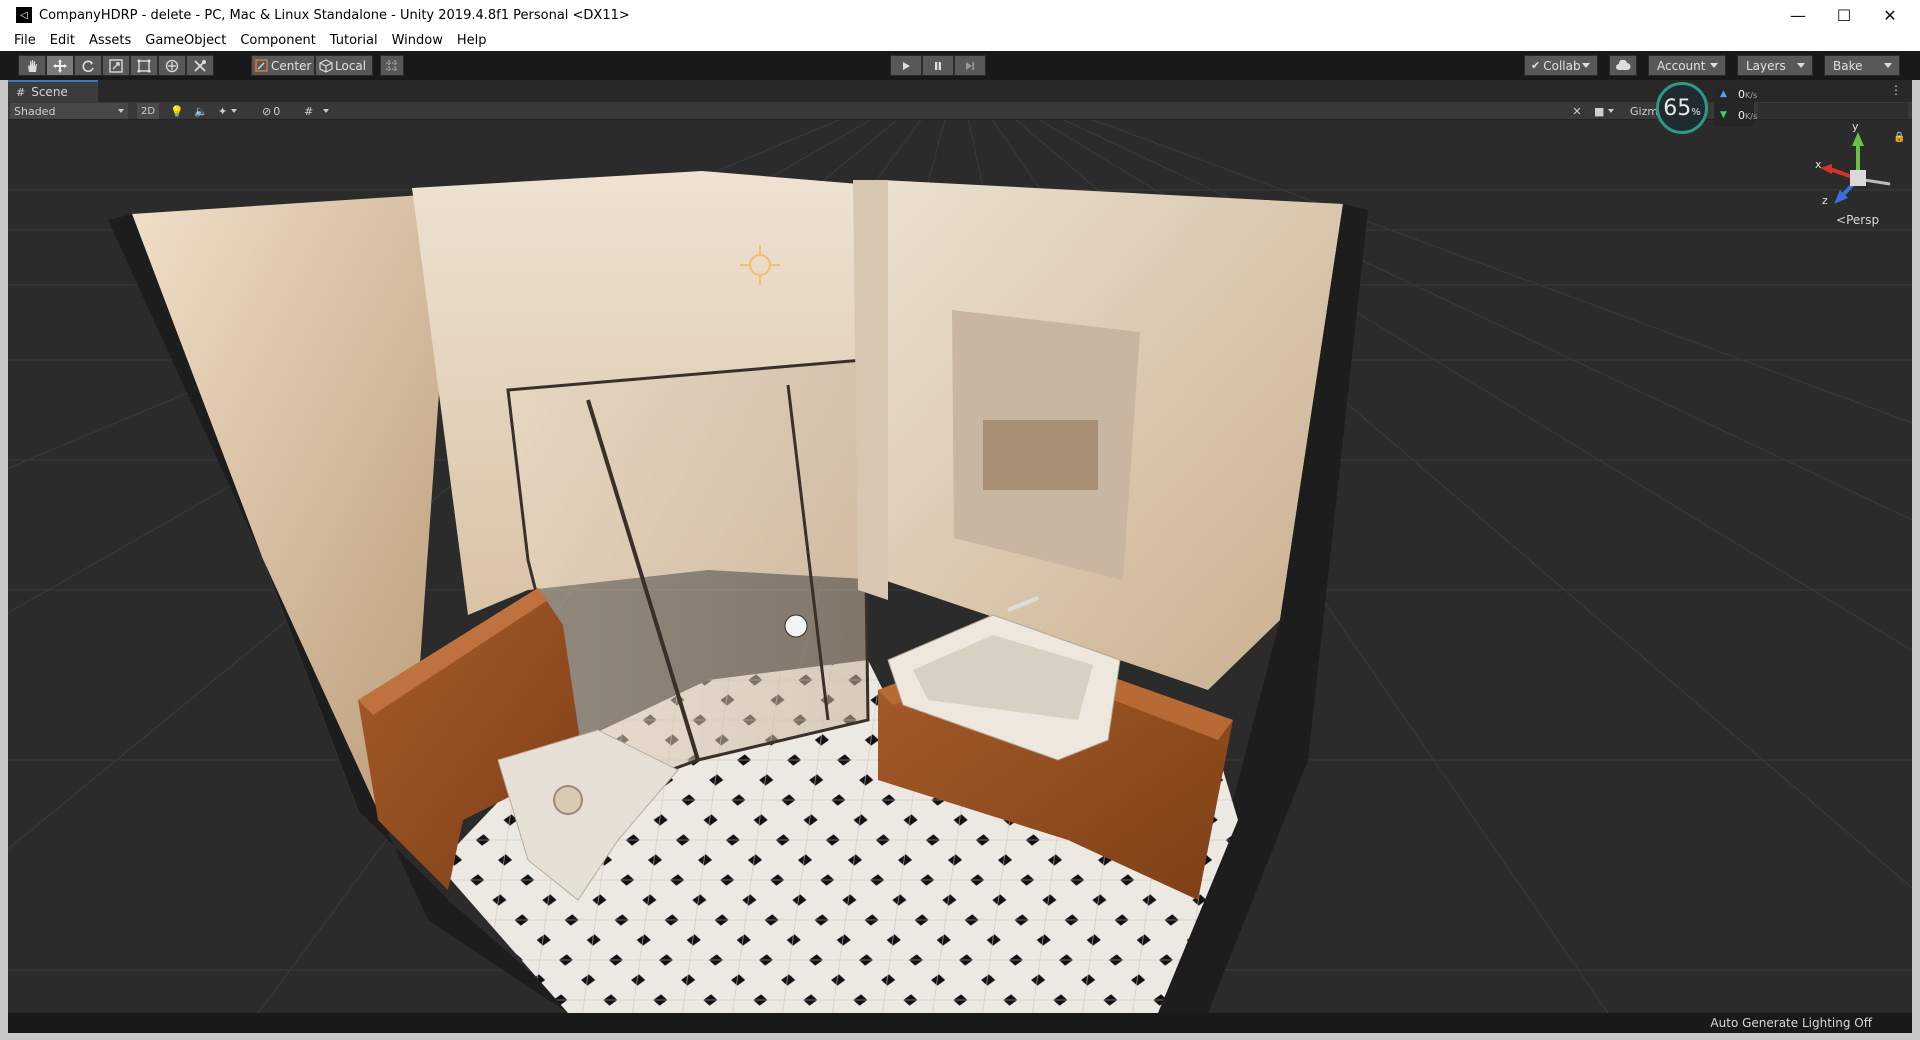  I want to click on axis-label-z: z, so click(1825, 200).